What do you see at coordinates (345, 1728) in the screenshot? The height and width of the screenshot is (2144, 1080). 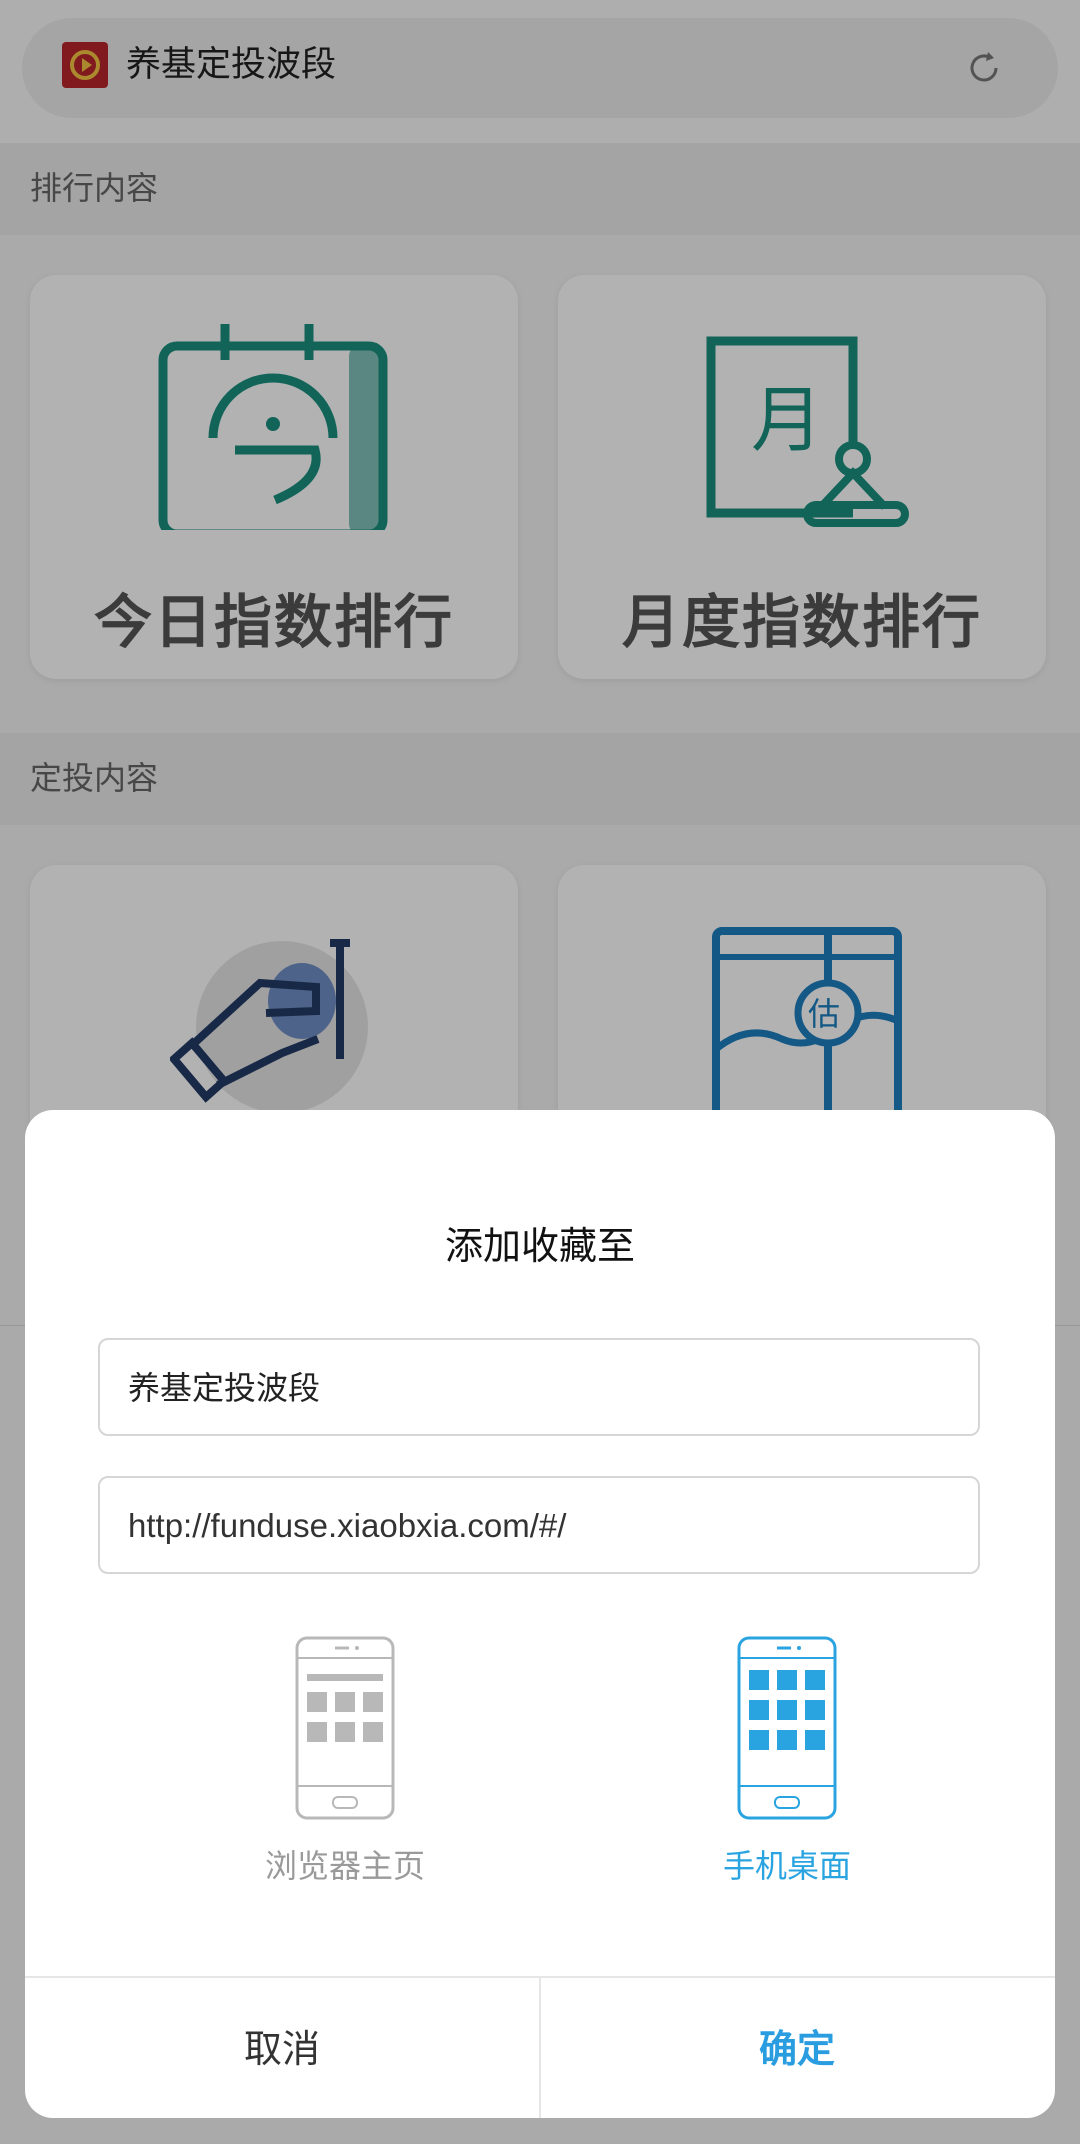 I see `phone-grid-icon` at bounding box center [345, 1728].